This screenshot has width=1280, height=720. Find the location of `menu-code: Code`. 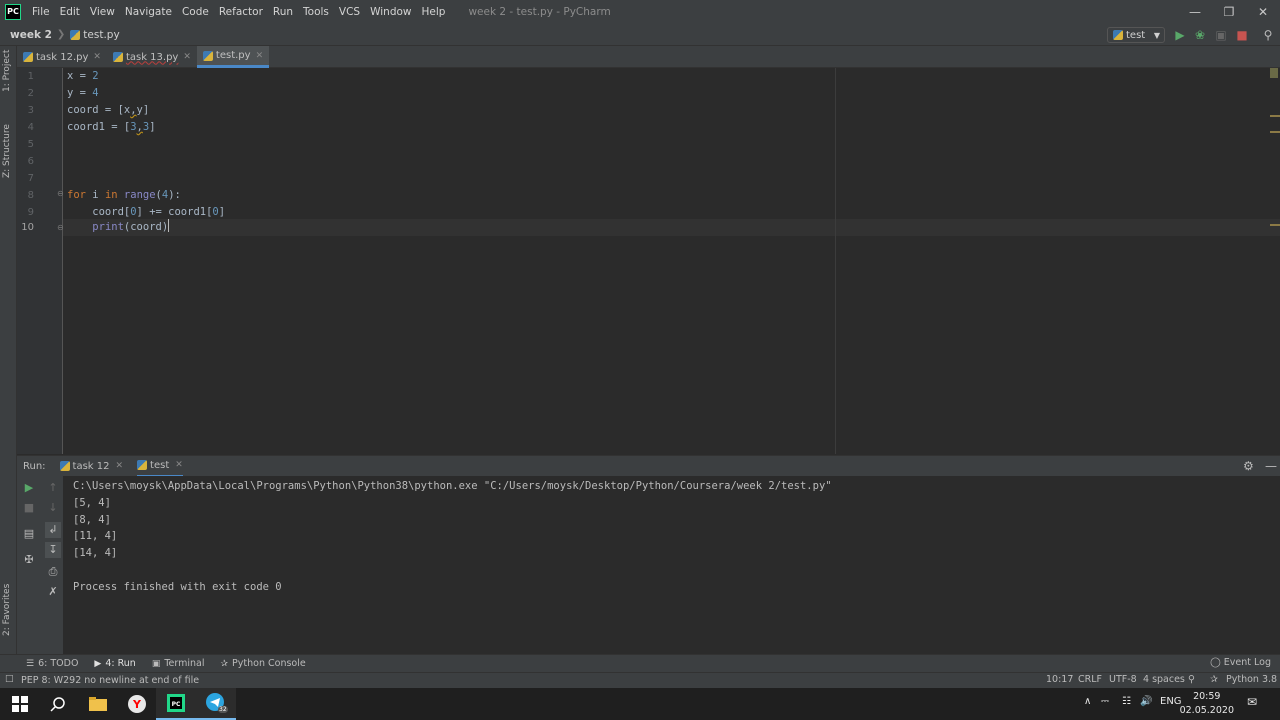

menu-code: Code is located at coordinates (195, 12).